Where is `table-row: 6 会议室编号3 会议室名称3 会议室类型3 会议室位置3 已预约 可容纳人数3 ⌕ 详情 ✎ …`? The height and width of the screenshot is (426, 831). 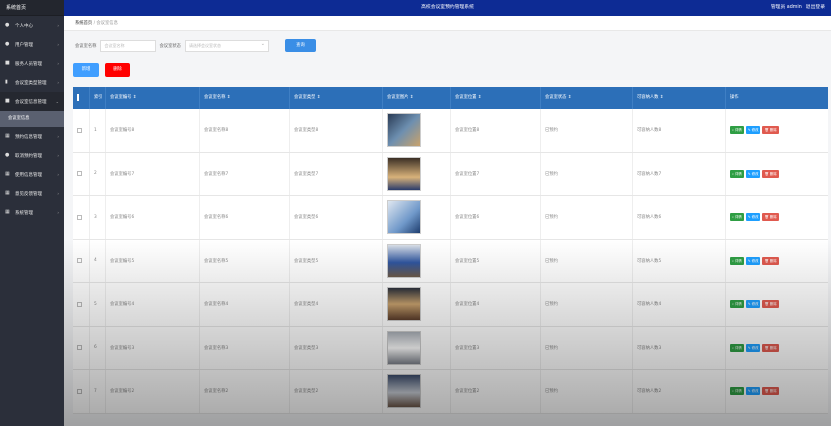 table-row: 6 会议室编号3 会议室名称3 会议室类型3 会议室位置3 已预约 可容纳人数3 ⌕ 详情 ✎ … is located at coordinates (450, 348).